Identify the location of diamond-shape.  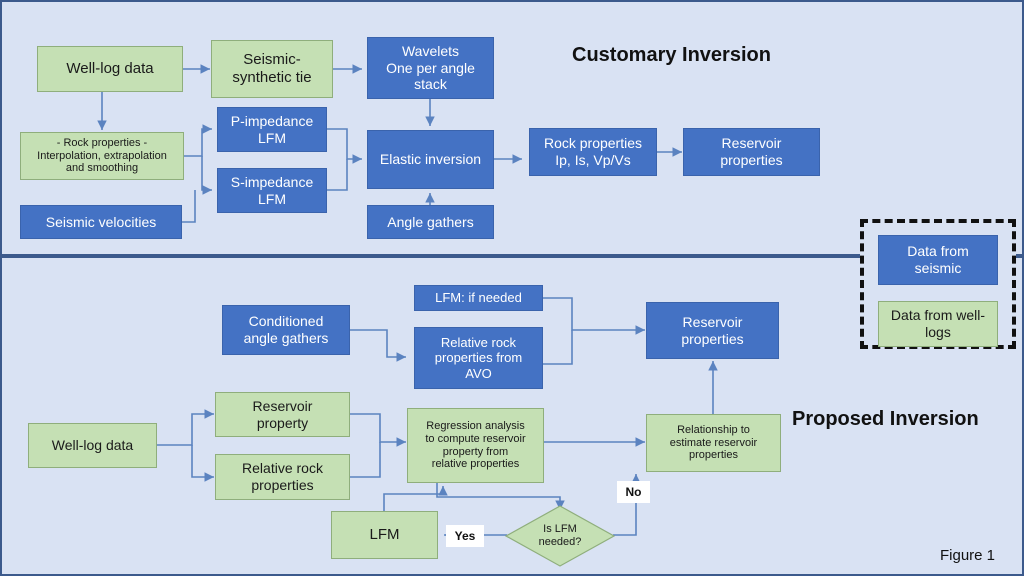
(560, 536).